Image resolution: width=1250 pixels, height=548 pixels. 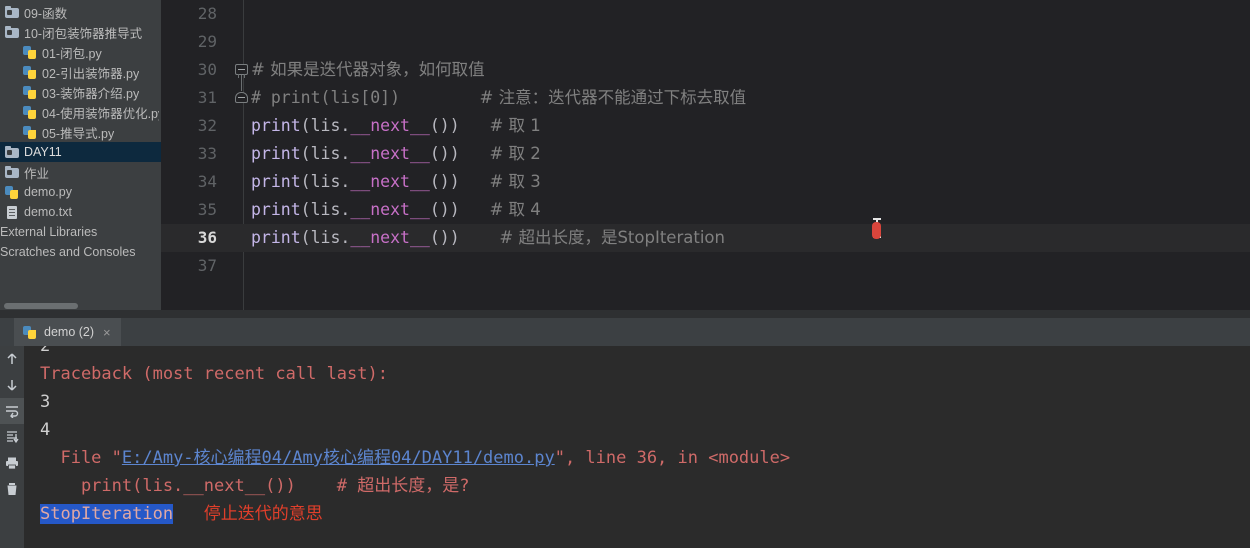 I want to click on console-line-value-4: 4, so click(x=45, y=430).